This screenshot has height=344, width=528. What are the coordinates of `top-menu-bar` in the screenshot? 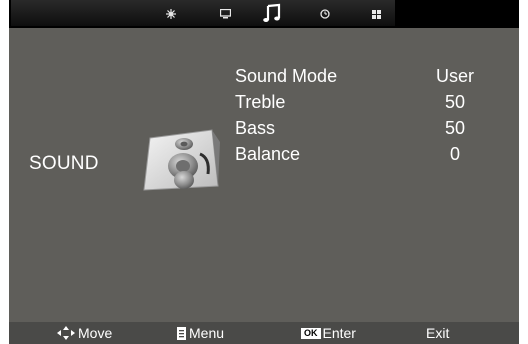 It's located at (264, 14).